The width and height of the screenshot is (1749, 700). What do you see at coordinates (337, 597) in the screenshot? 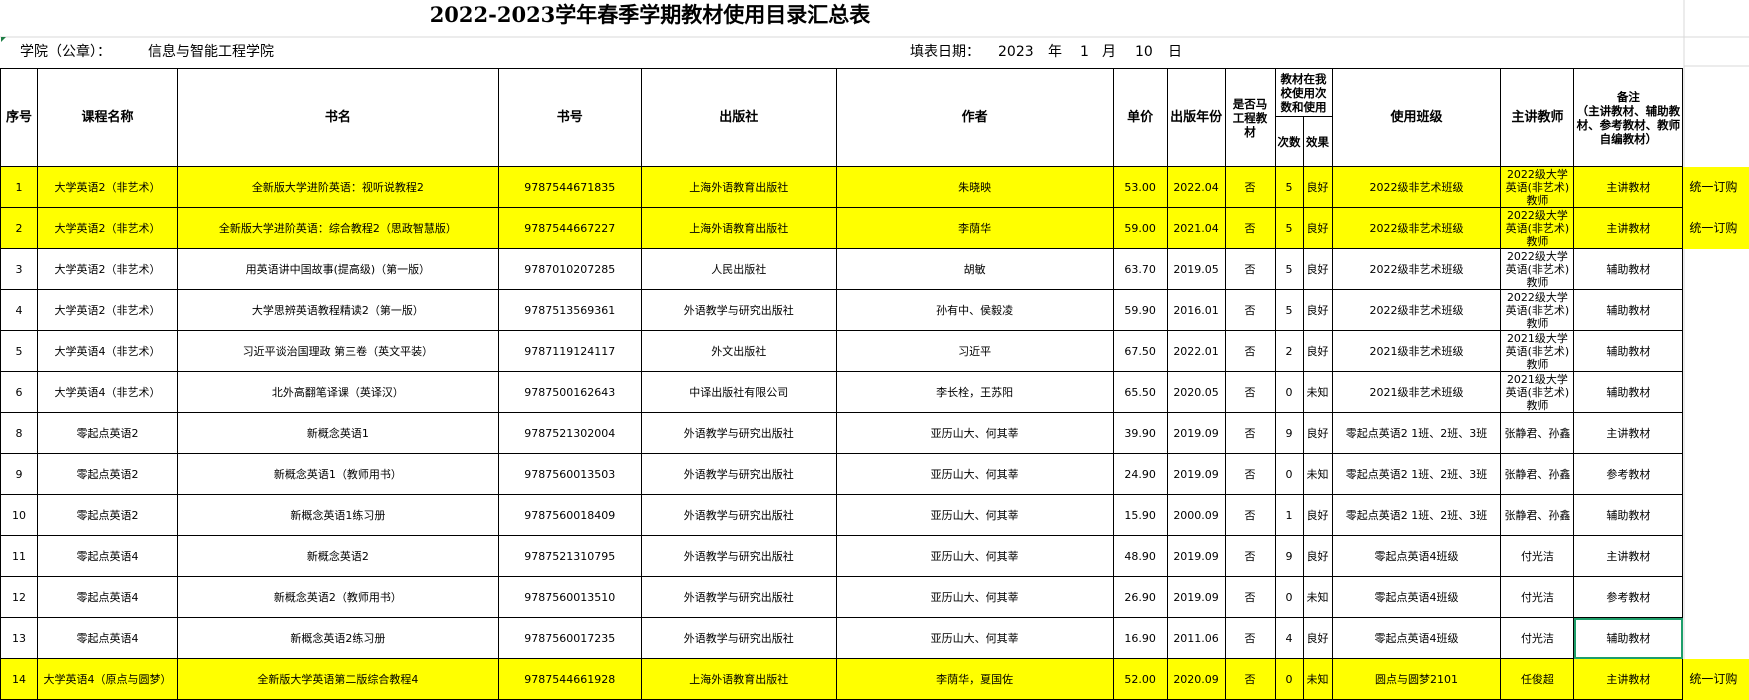
I see `cell-book: 新概念英语2（教师用书）` at bounding box center [337, 597].